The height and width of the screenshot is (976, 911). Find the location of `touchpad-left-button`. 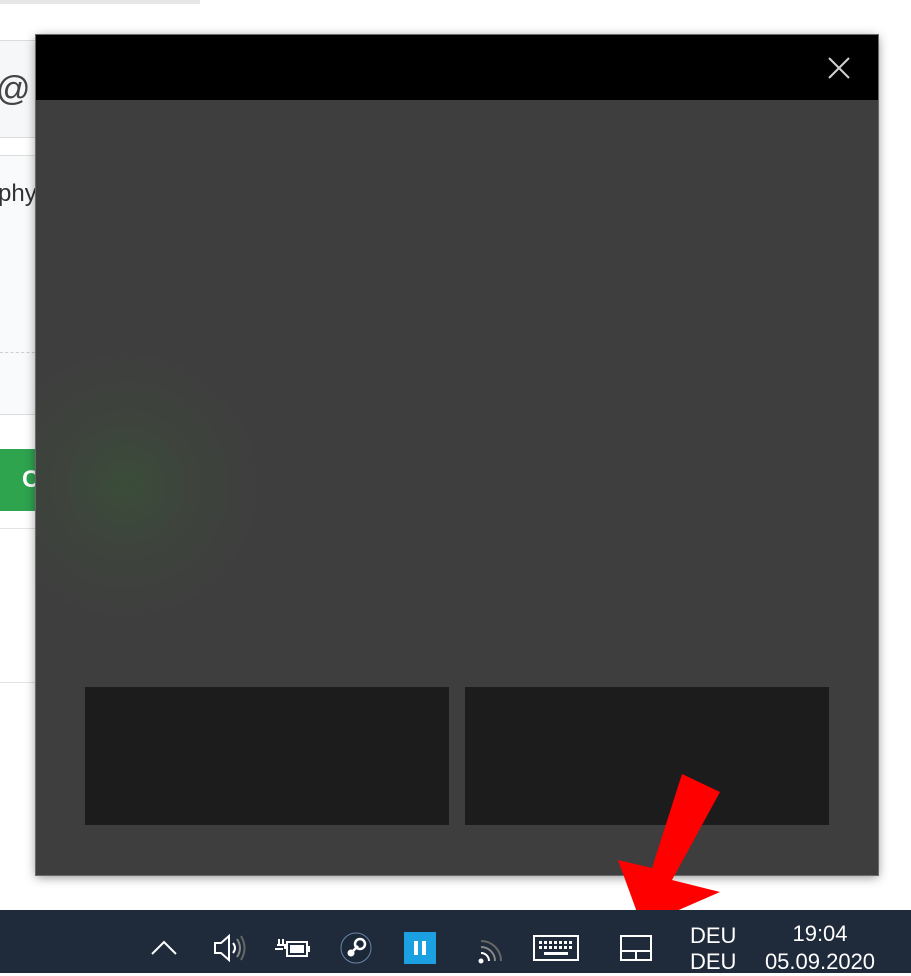

touchpad-left-button is located at coordinates (267, 756).